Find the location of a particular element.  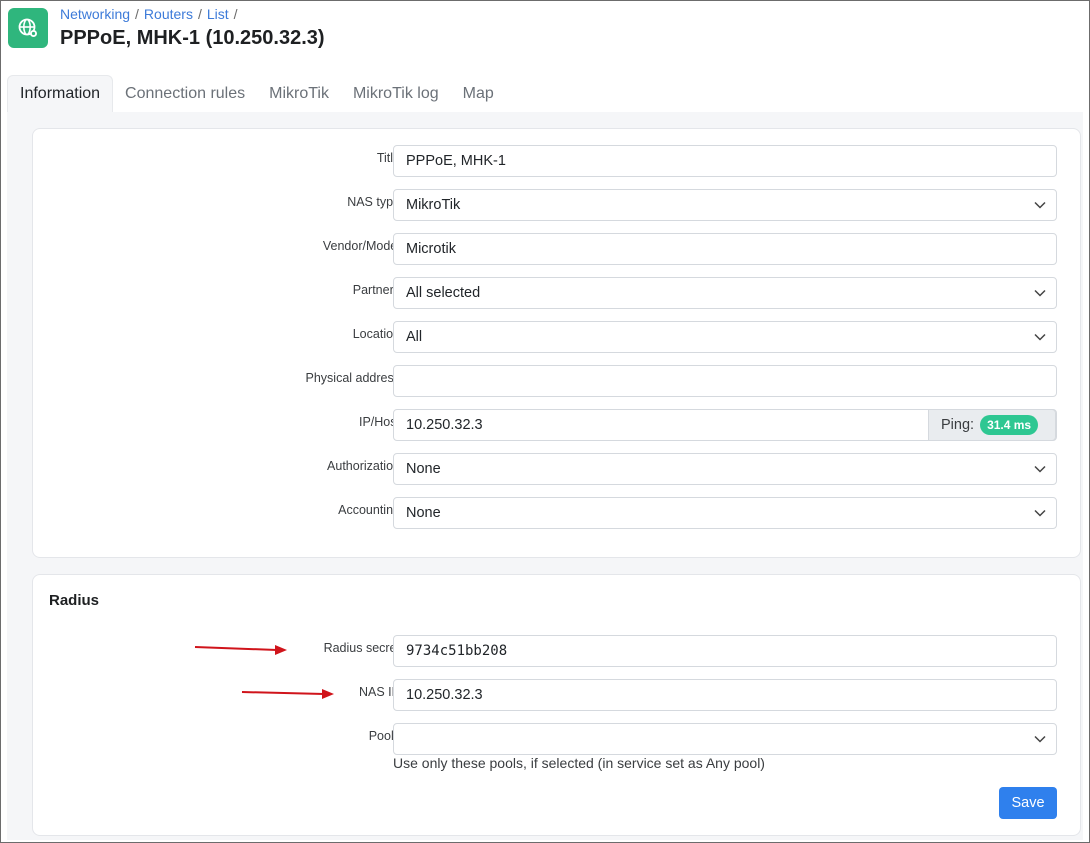

radius-section-title: Radius is located at coordinates (74, 600).